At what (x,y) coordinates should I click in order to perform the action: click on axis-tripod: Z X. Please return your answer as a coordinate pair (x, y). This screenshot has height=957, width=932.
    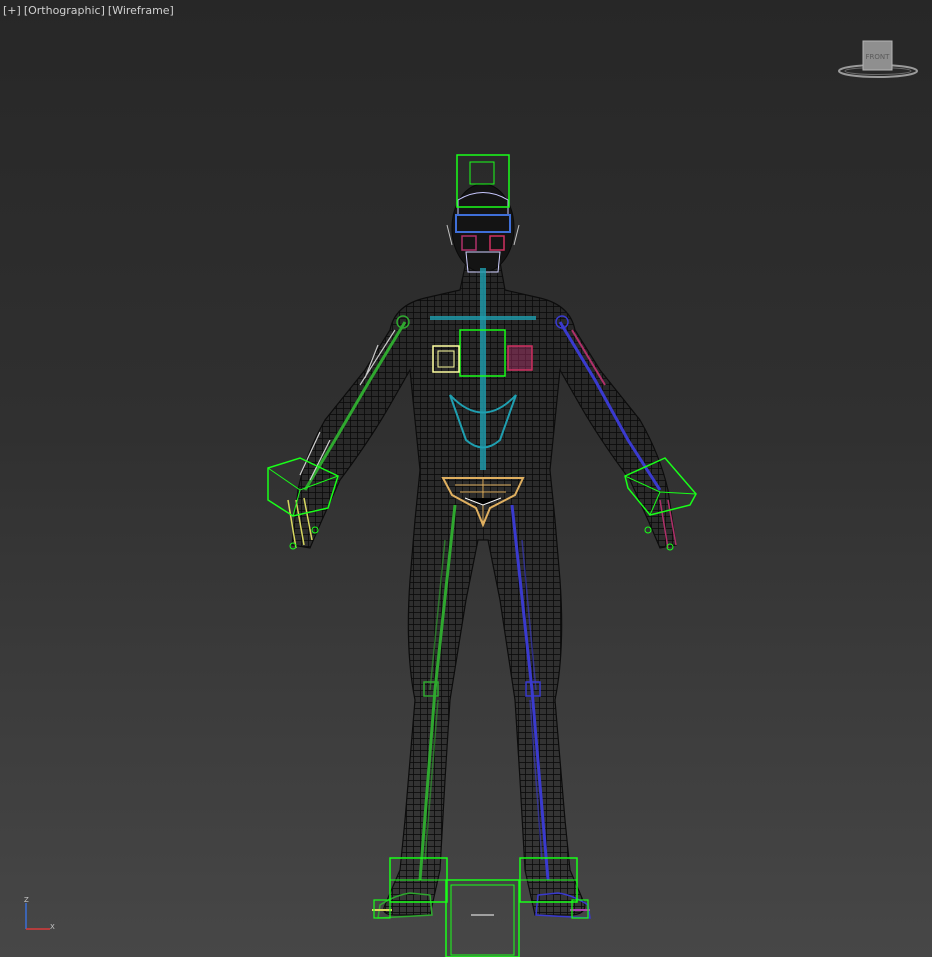
    Looking at the image, I should click on (40, 915).